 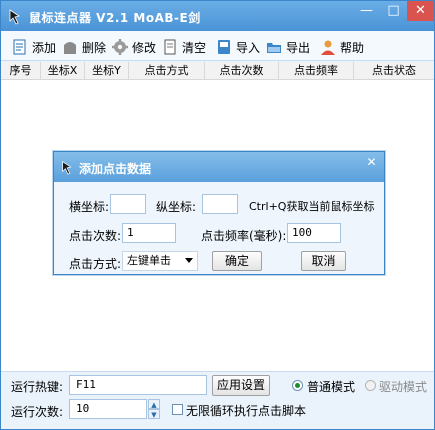 What do you see at coordinates (331, 386) in the screenshot?
I see `normal-mode-label: 普通模式` at bounding box center [331, 386].